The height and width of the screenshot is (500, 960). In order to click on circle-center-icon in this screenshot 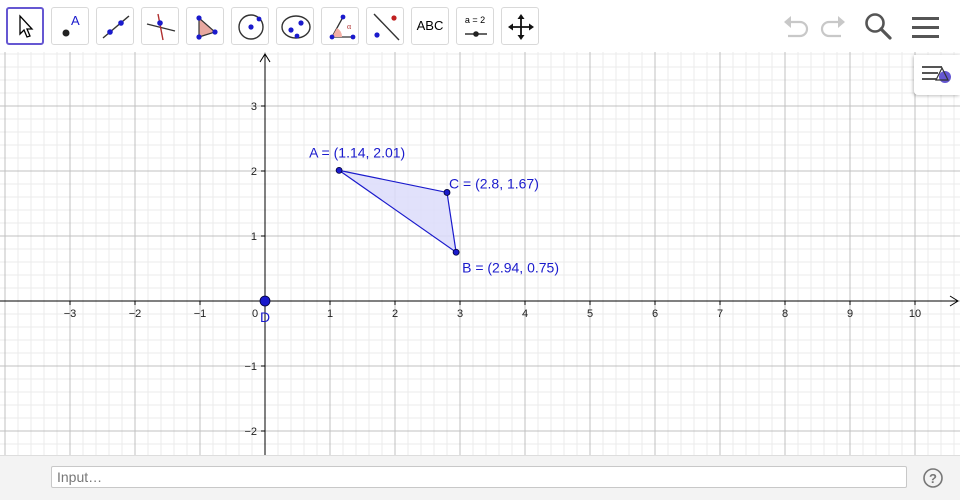, I will do `click(251, 27)`.